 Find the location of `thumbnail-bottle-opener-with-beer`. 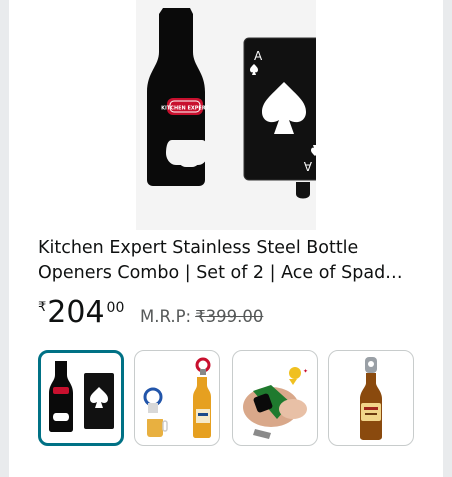

thumbnail-bottle-opener-with-beer is located at coordinates (177, 398).